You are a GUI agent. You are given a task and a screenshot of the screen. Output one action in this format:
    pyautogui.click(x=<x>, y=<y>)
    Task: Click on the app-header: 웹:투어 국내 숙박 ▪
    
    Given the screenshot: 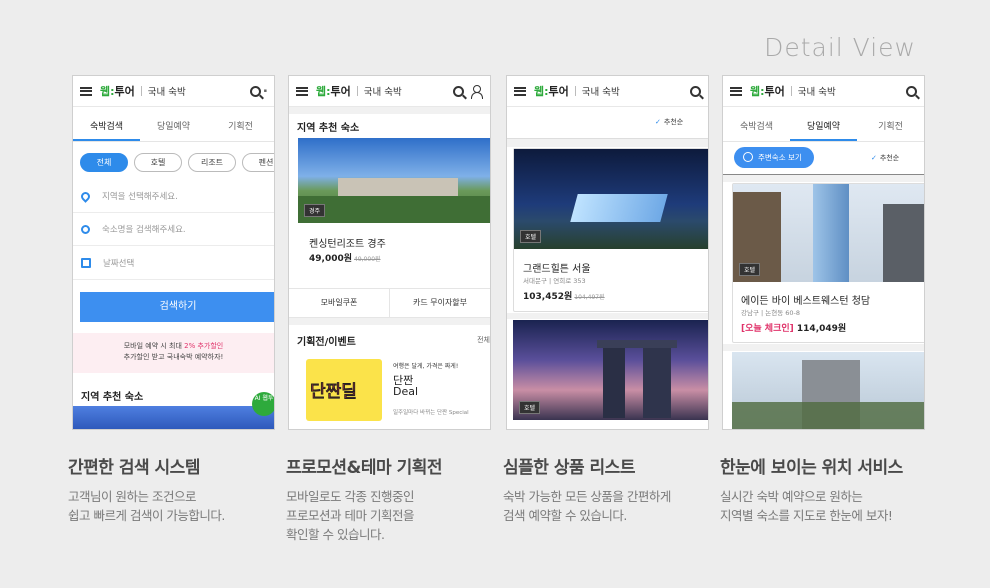 What is the action you would take?
    pyautogui.click(x=173, y=91)
    